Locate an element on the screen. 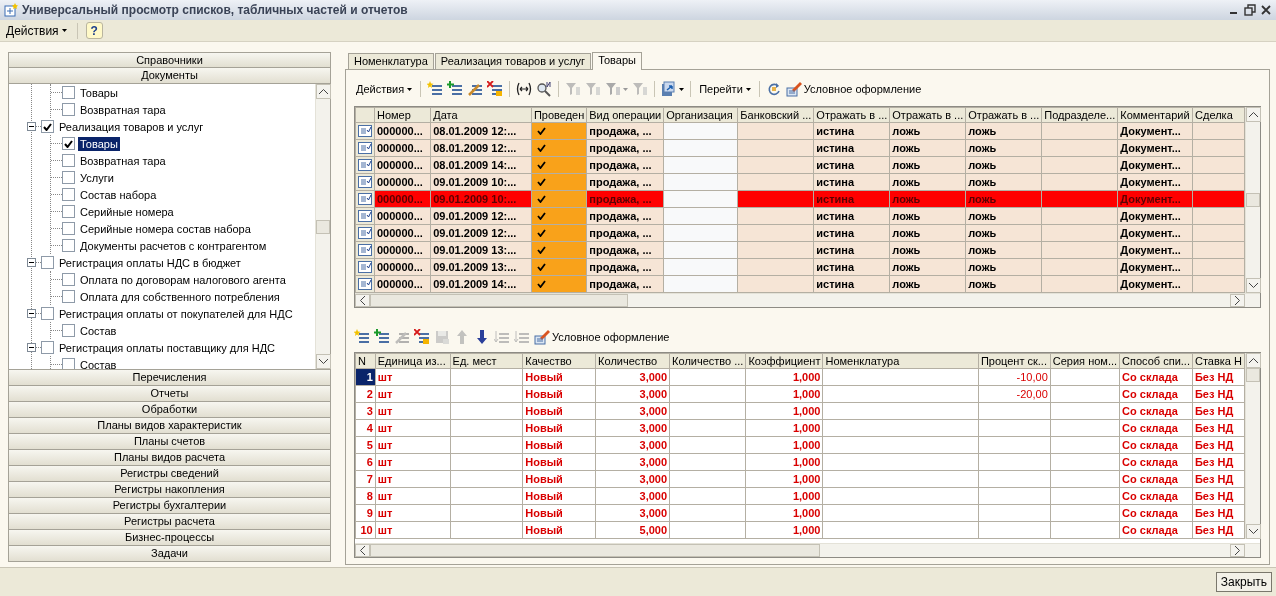  section-header: Регистры сведений is located at coordinates (169, 474).